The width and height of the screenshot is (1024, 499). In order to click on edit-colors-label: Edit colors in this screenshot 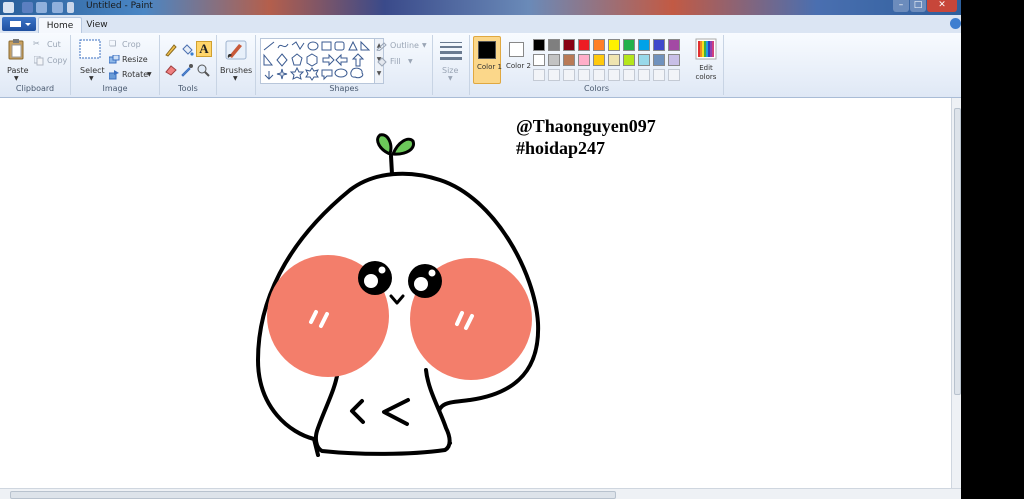, I will do `click(706, 72)`.